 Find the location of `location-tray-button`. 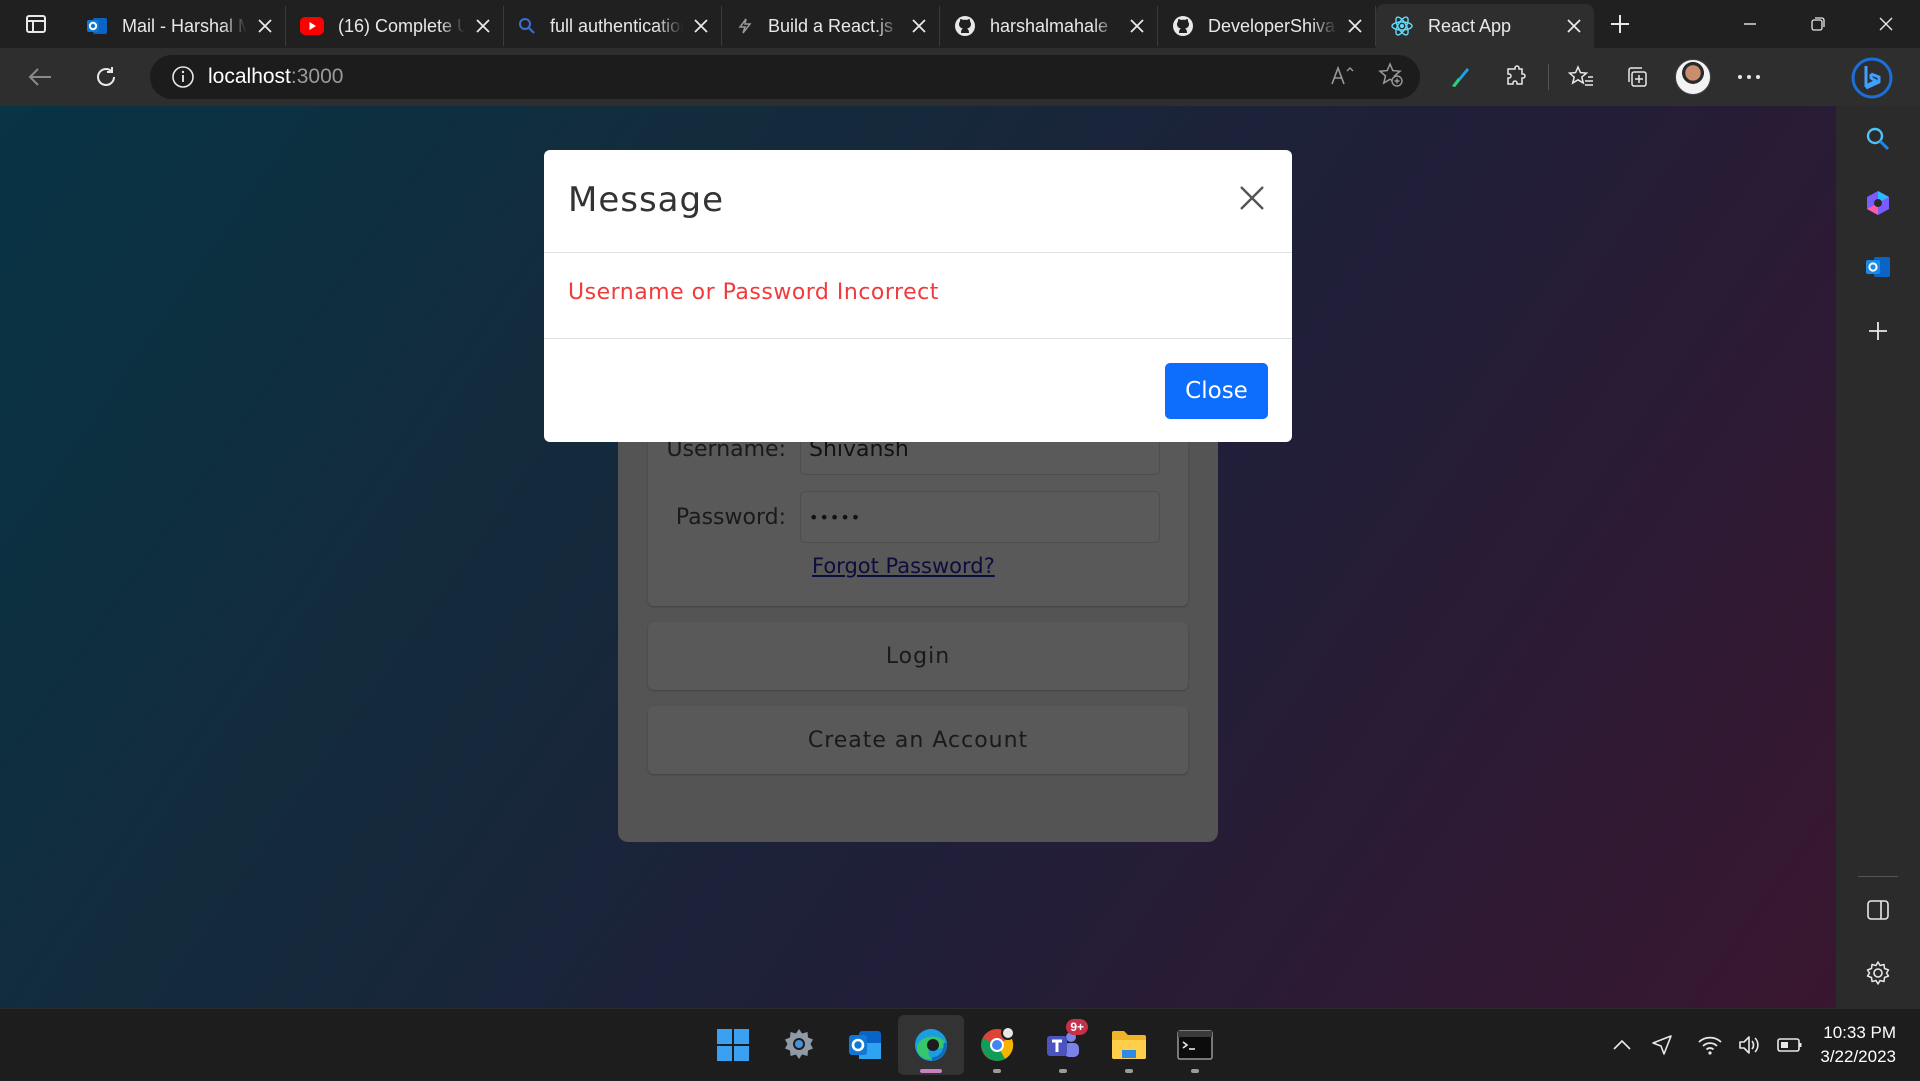

location-tray-button is located at coordinates (1662, 1045).